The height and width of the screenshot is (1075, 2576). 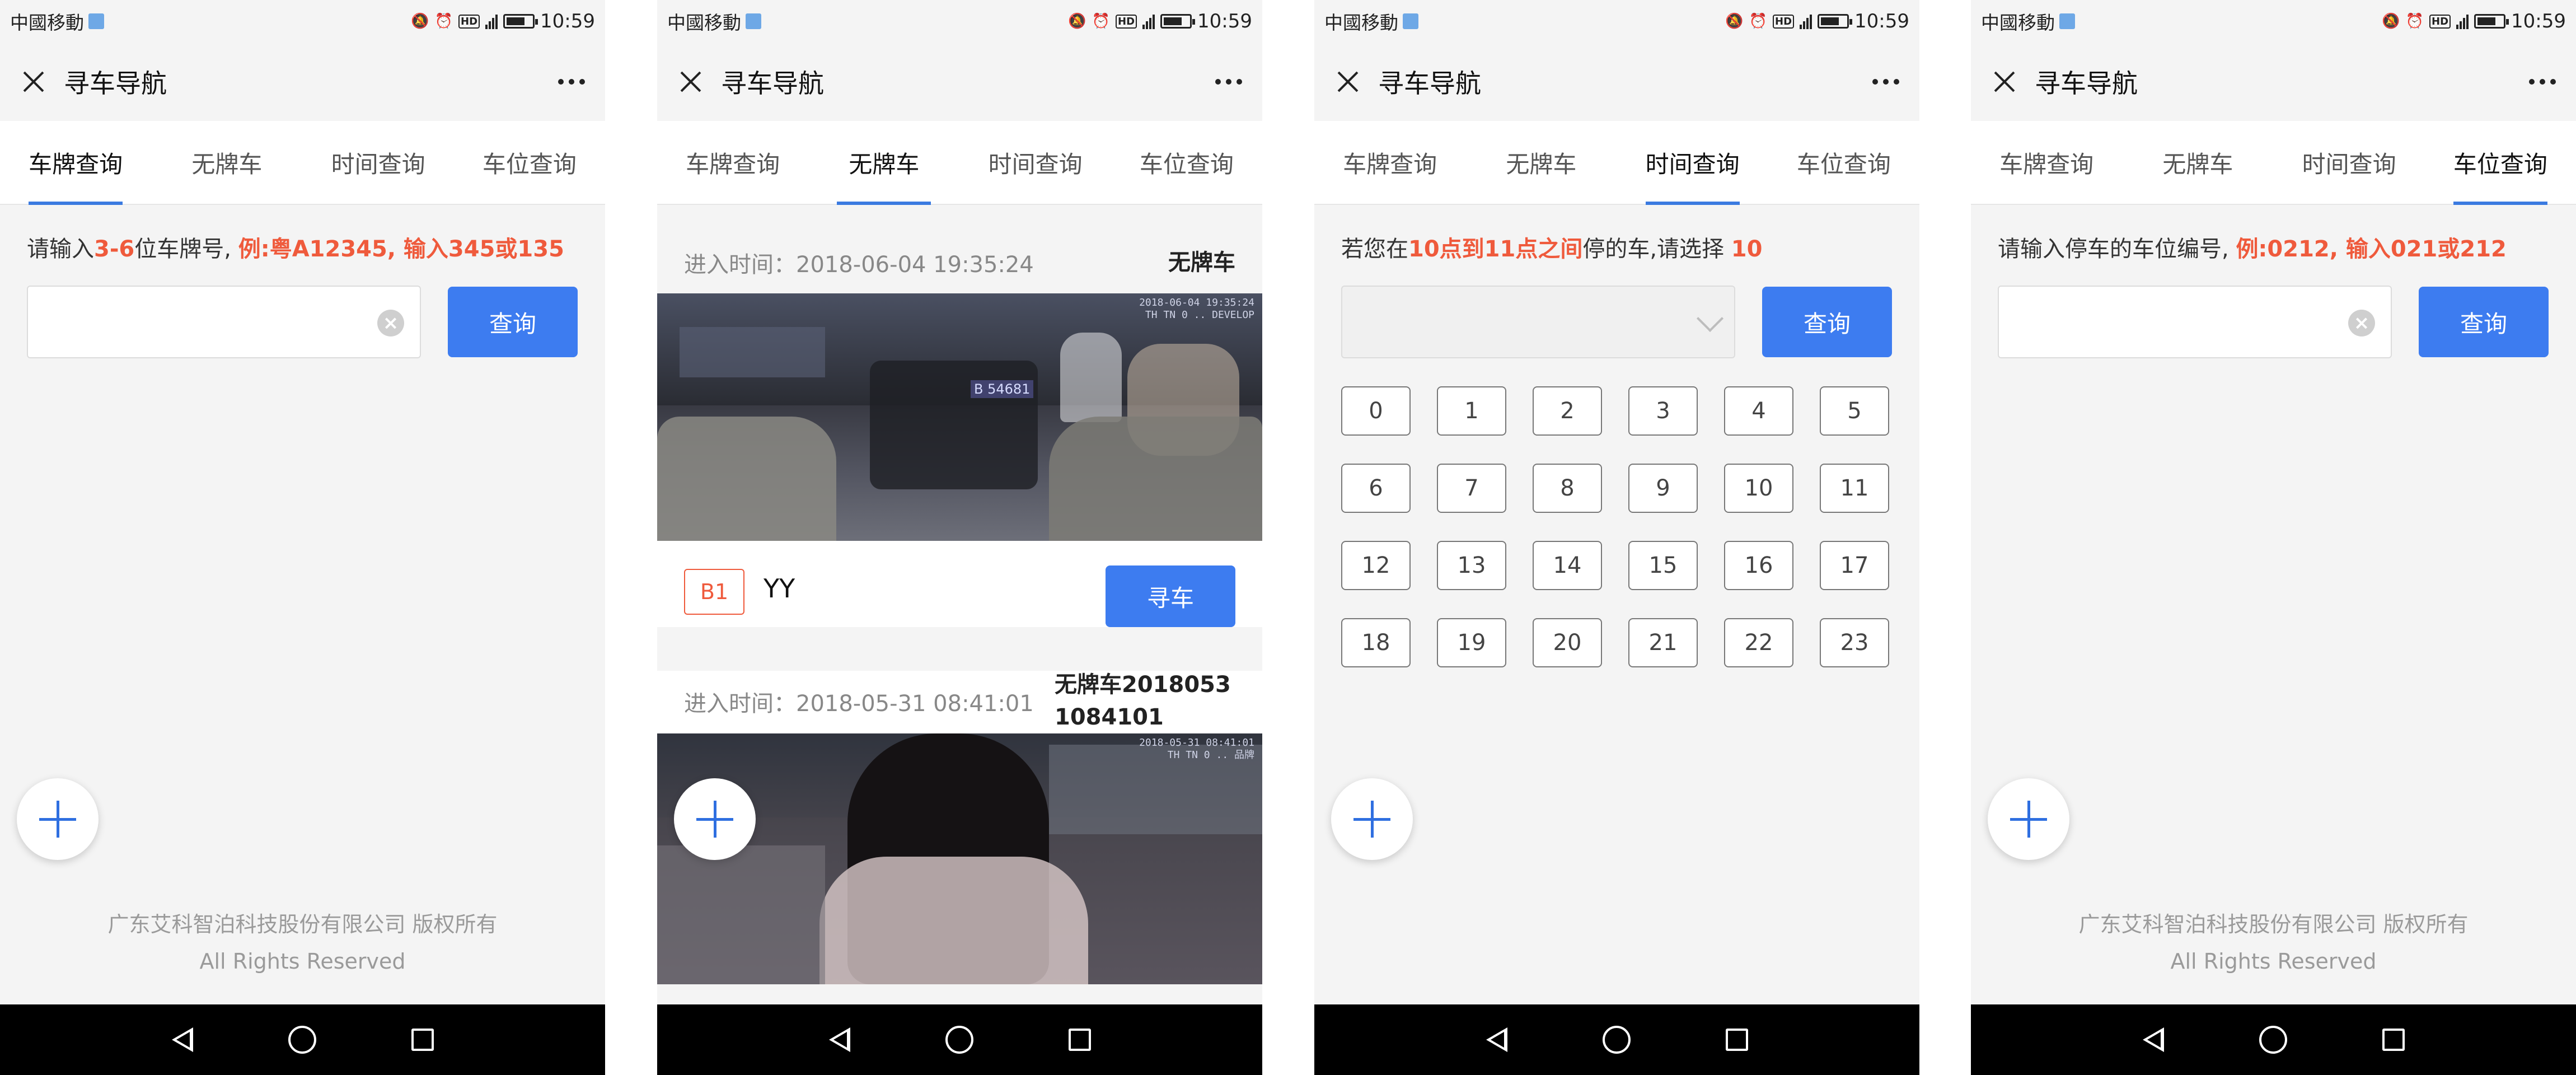 What do you see at coordinates (1471, 411) in the screenshot?
I see `hour-button: 1` at bounding box center [1471, 411].